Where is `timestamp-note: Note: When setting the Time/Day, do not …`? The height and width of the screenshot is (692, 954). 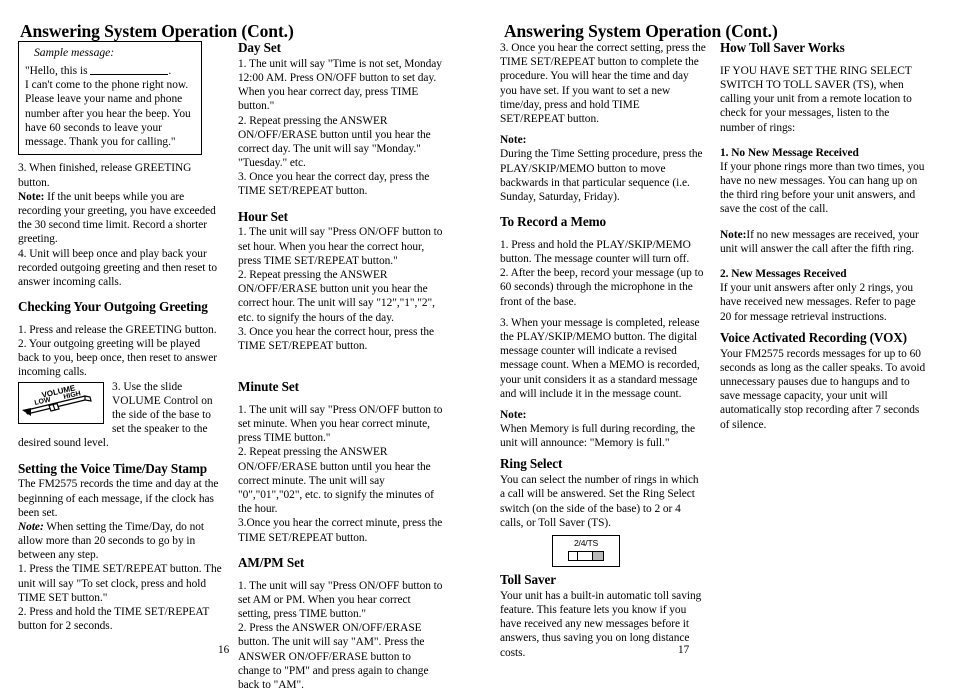 timestamp-note: Note: When setting the Time/Day, do not … is located at coordinates (121, 541).